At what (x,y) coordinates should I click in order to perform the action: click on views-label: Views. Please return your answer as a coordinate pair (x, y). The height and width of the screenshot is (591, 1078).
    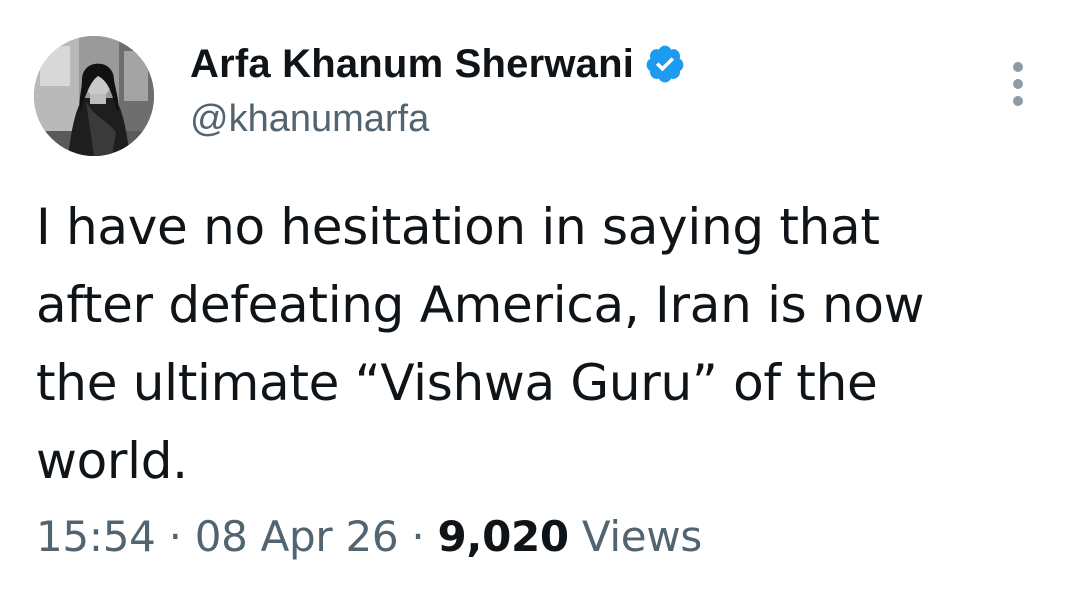
    Looking at the image, I should click on (641, 536).